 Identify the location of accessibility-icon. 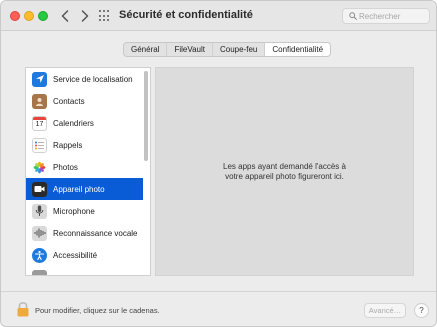
(39, 255).